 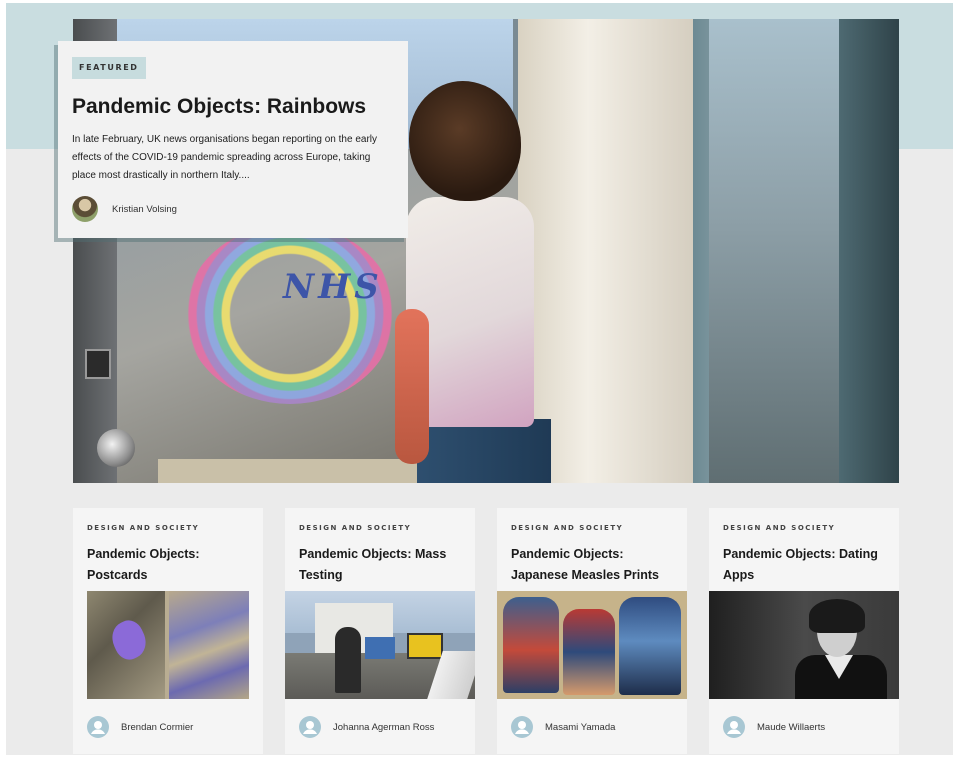 What do you see at coordinates (116, 448) in the screenshot?
I see `door-knob` at bounding box center [116, 448].